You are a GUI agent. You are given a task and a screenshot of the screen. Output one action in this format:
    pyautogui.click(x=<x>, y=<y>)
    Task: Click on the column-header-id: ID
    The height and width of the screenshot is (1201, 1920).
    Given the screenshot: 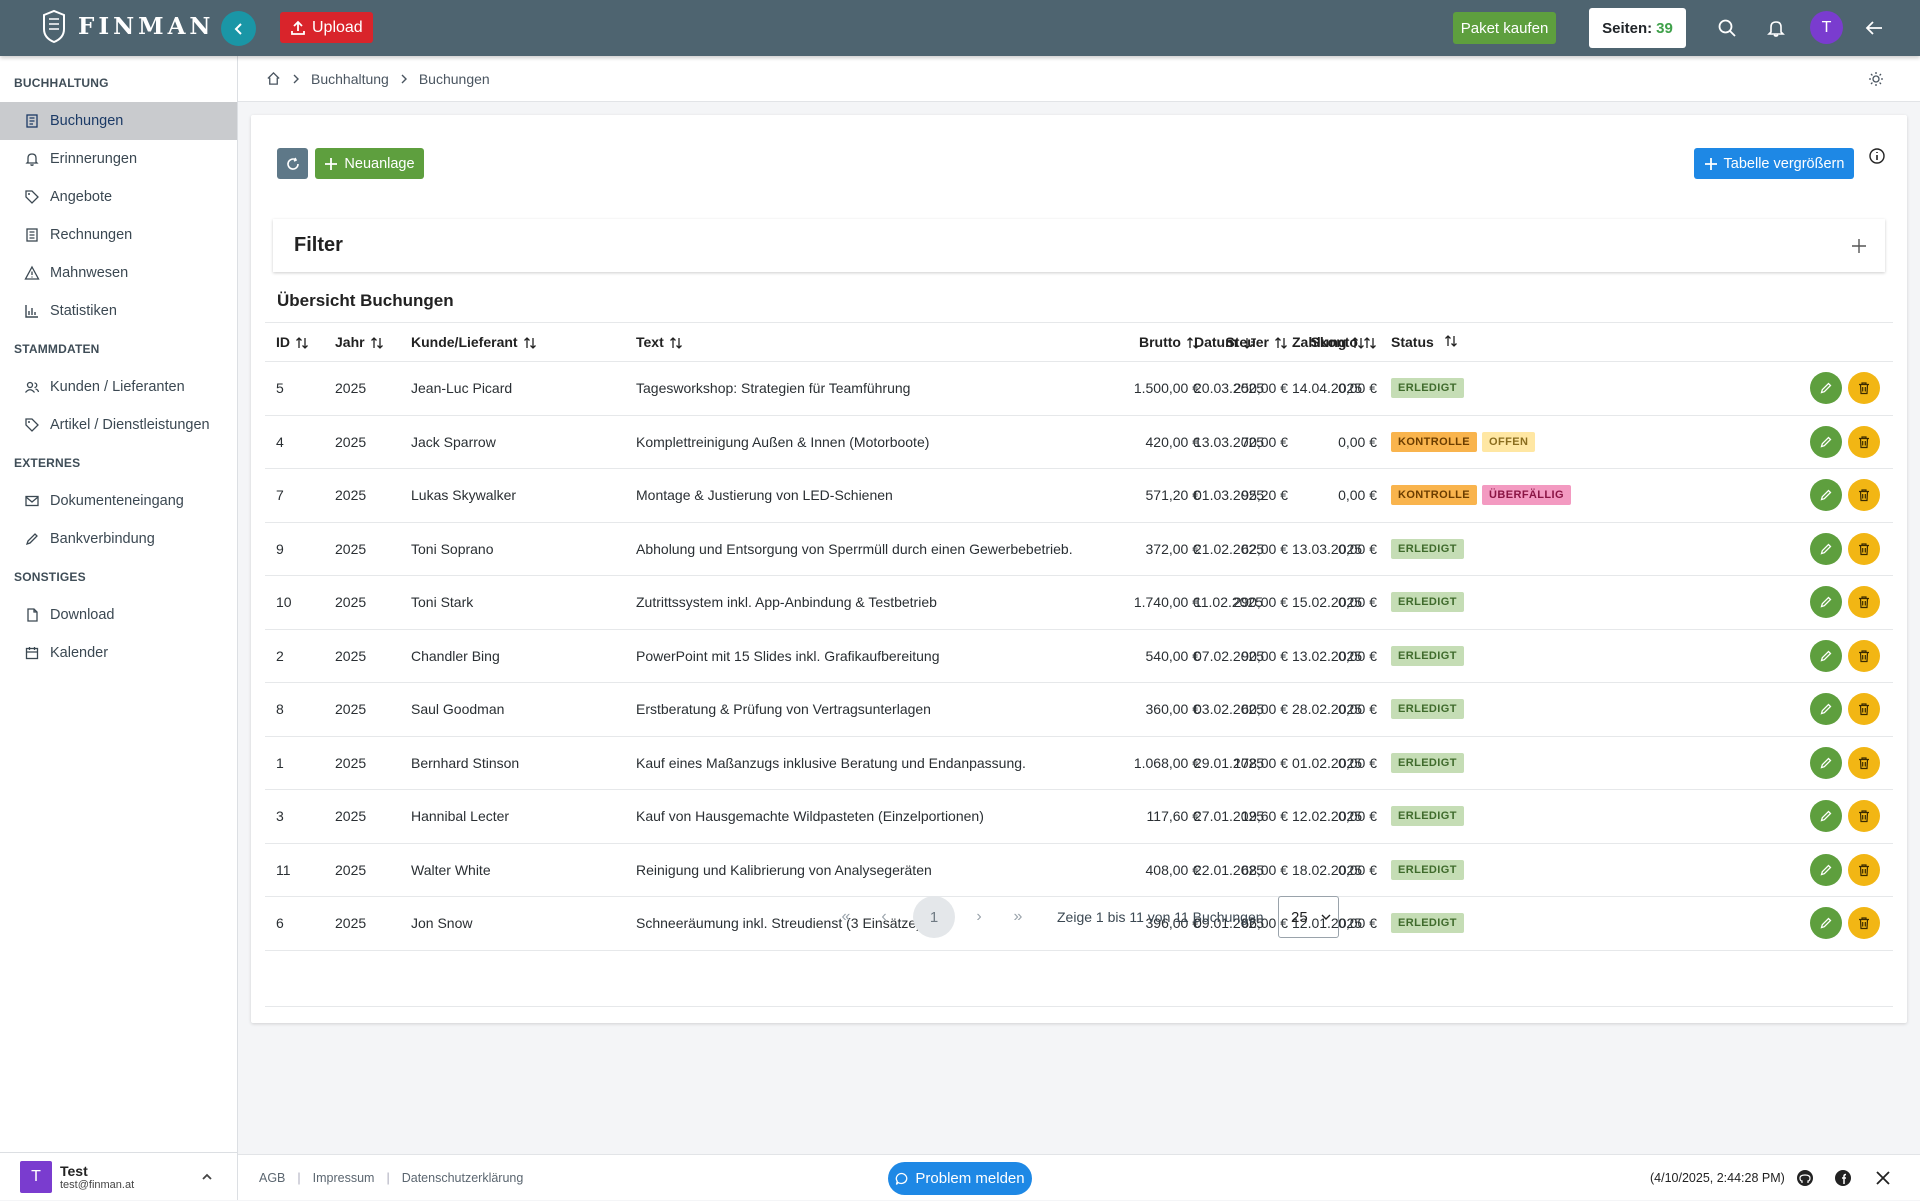 What is the action you would take?
    pyautogui.click(x=292, y=342)
    